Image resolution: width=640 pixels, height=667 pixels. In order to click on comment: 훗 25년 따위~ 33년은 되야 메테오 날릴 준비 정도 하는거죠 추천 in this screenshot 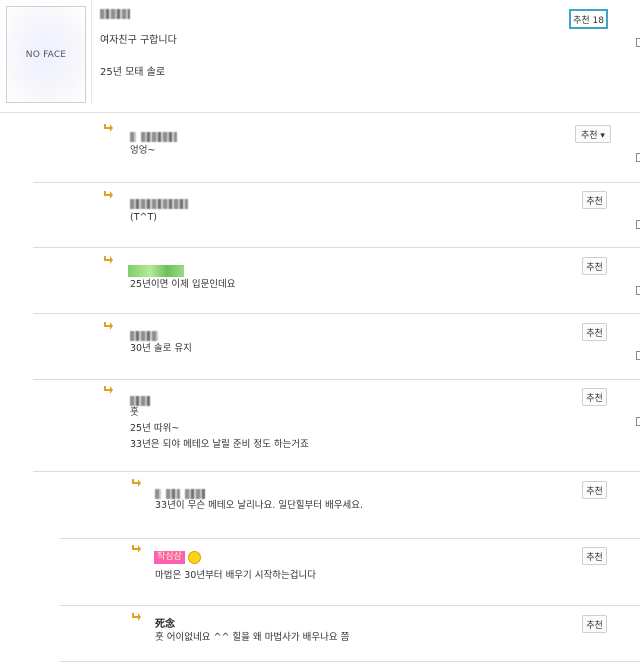, I will do `click(336, 426)`.